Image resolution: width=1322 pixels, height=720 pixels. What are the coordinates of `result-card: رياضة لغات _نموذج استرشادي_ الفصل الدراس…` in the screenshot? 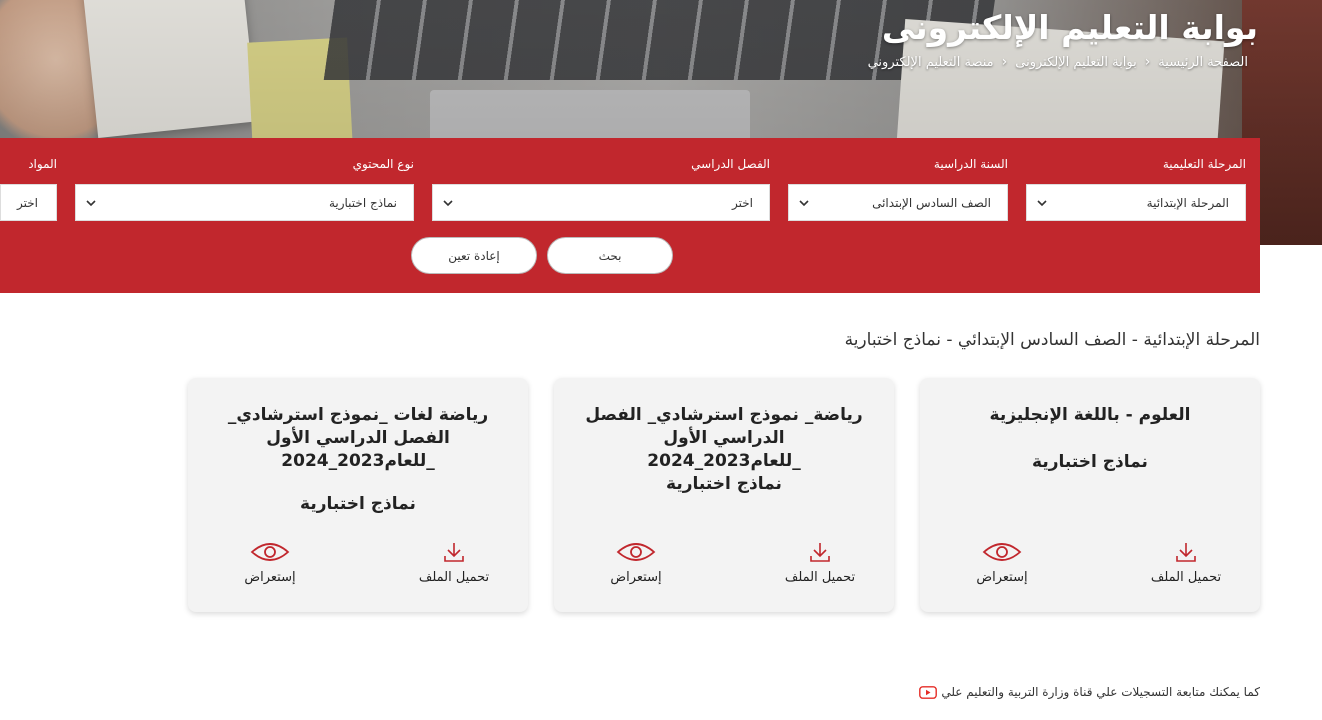 It's located at (358, 495).